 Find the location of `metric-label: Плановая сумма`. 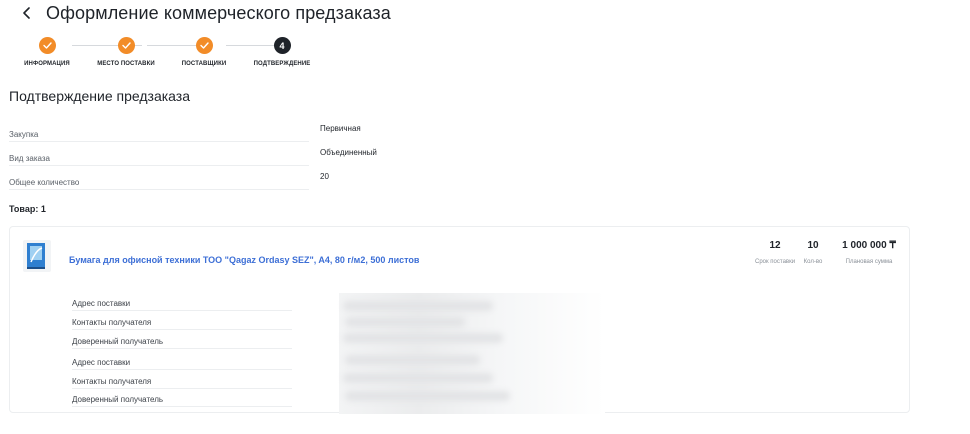

metric-label: Плановая сумма is located at coordinates (869, 262).